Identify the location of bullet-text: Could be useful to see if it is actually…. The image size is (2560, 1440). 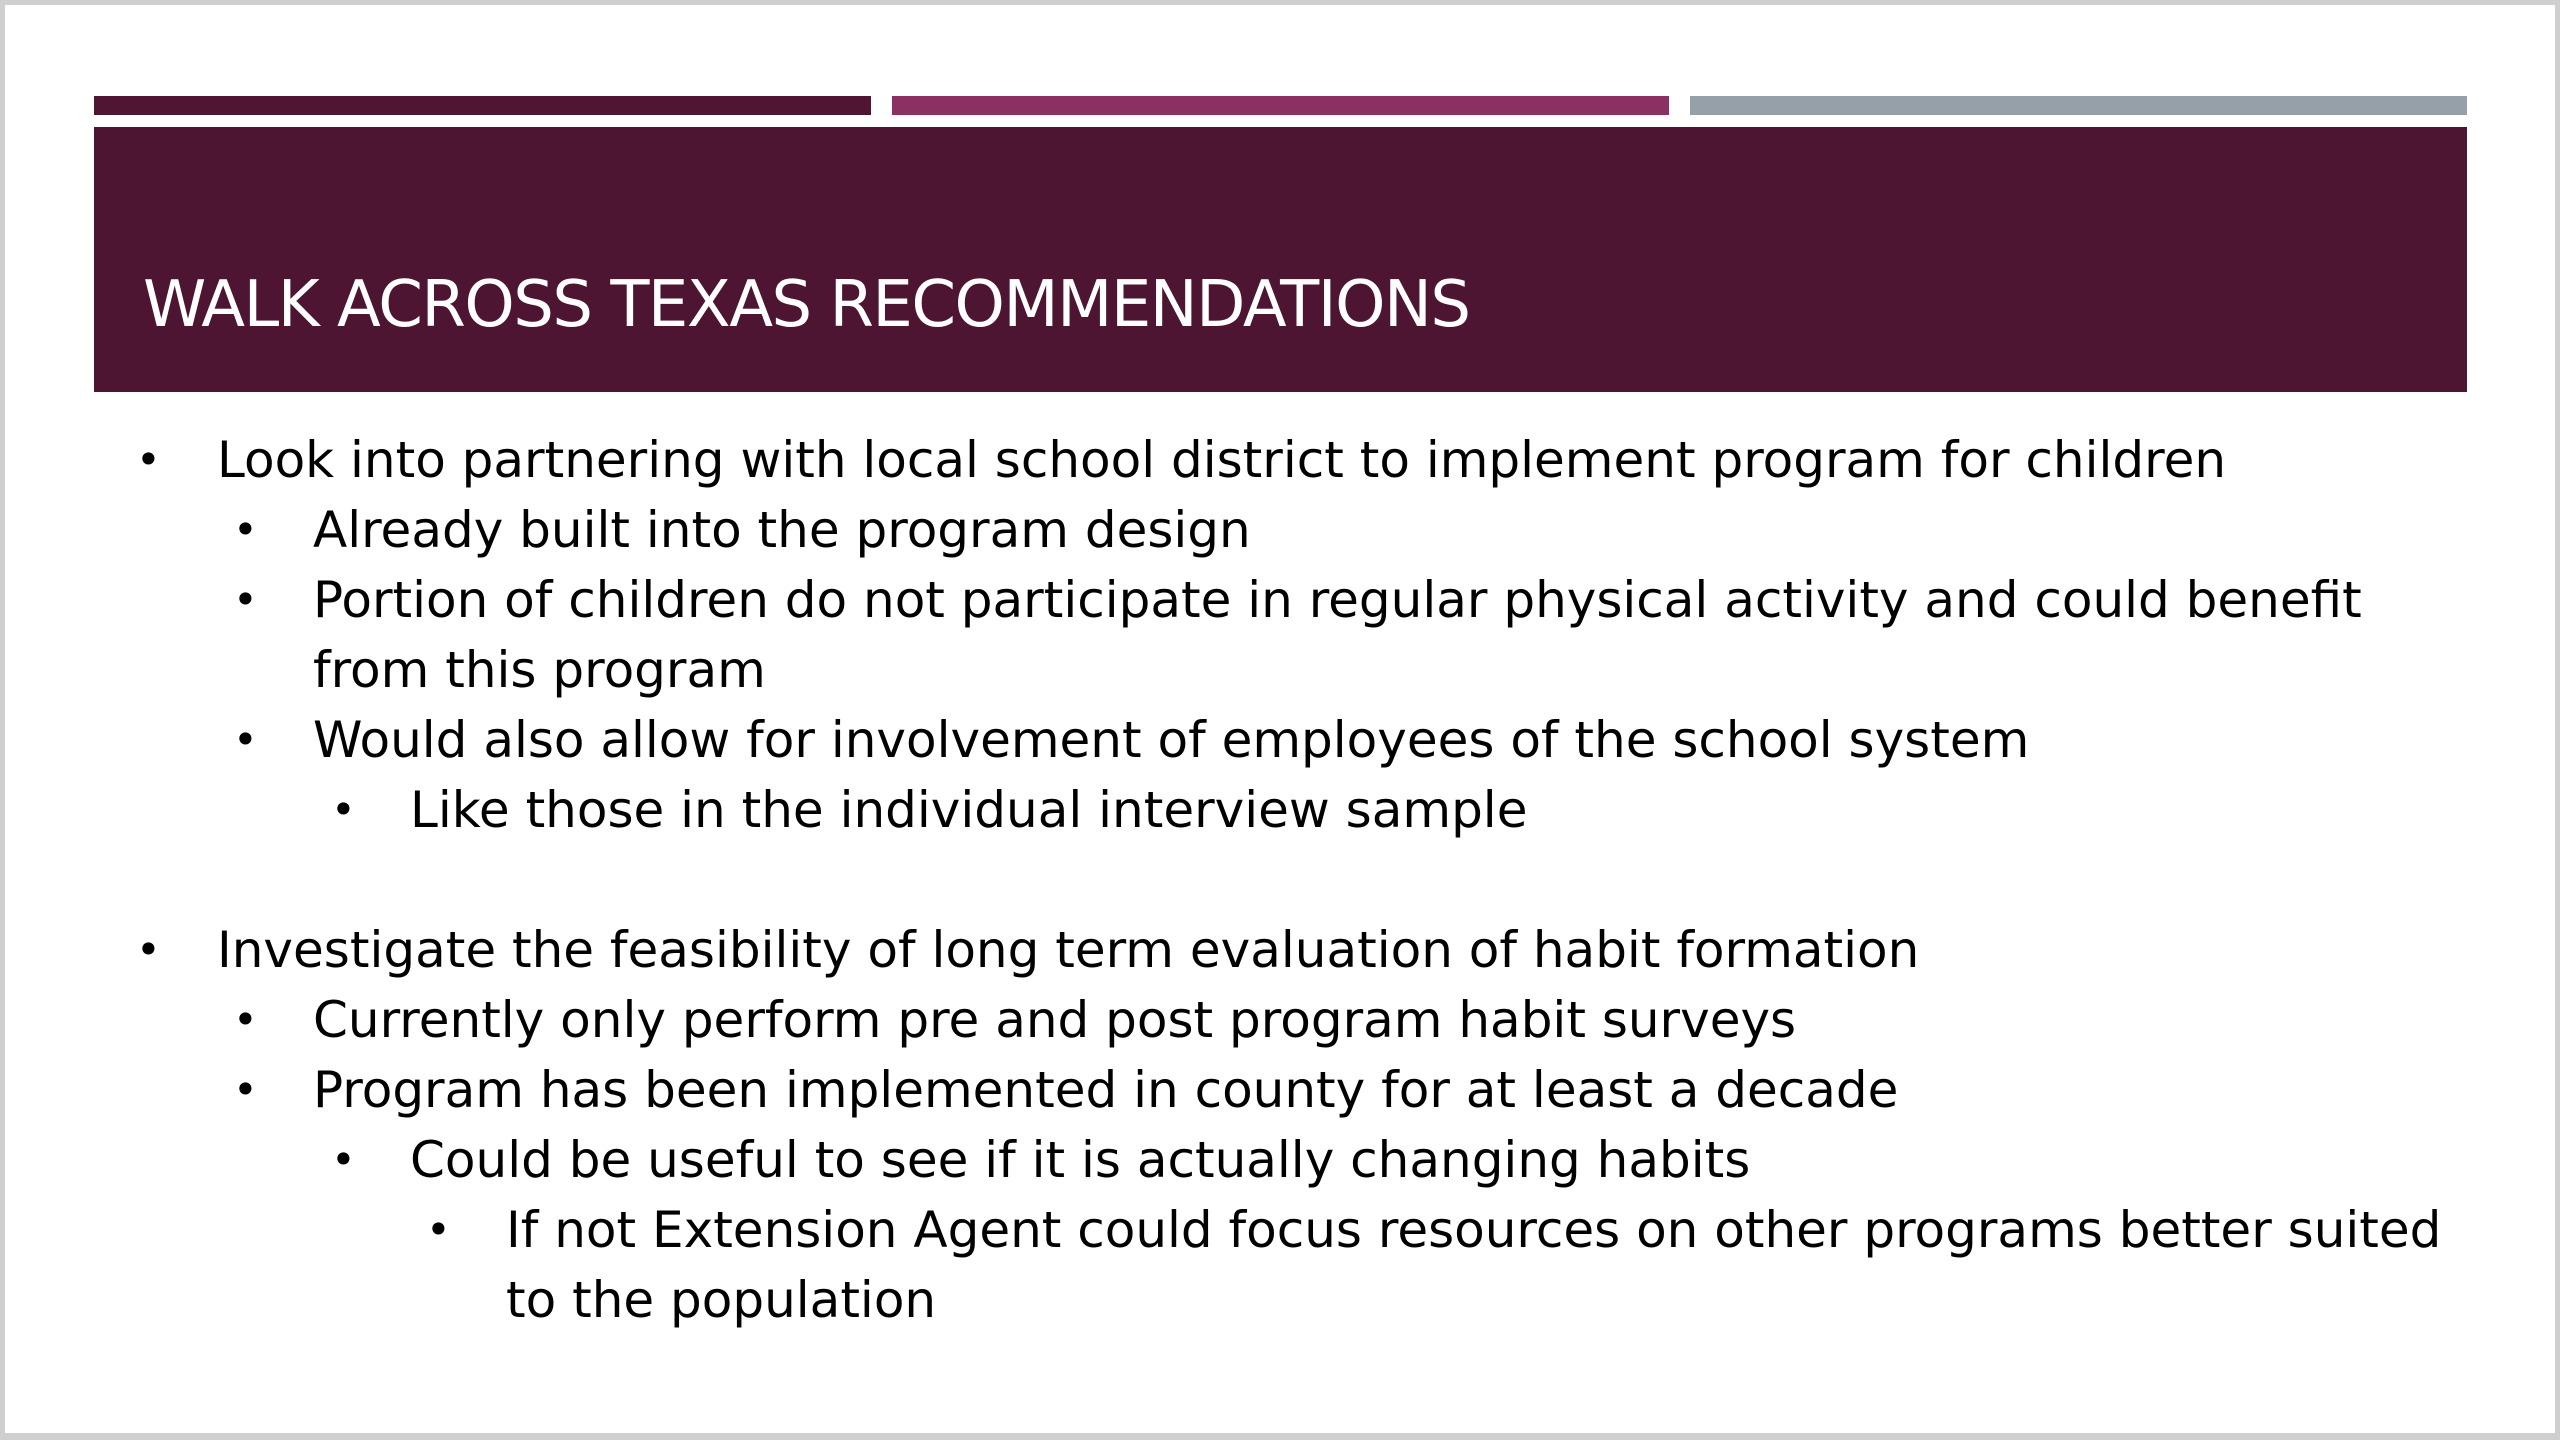
(1080, 1160).